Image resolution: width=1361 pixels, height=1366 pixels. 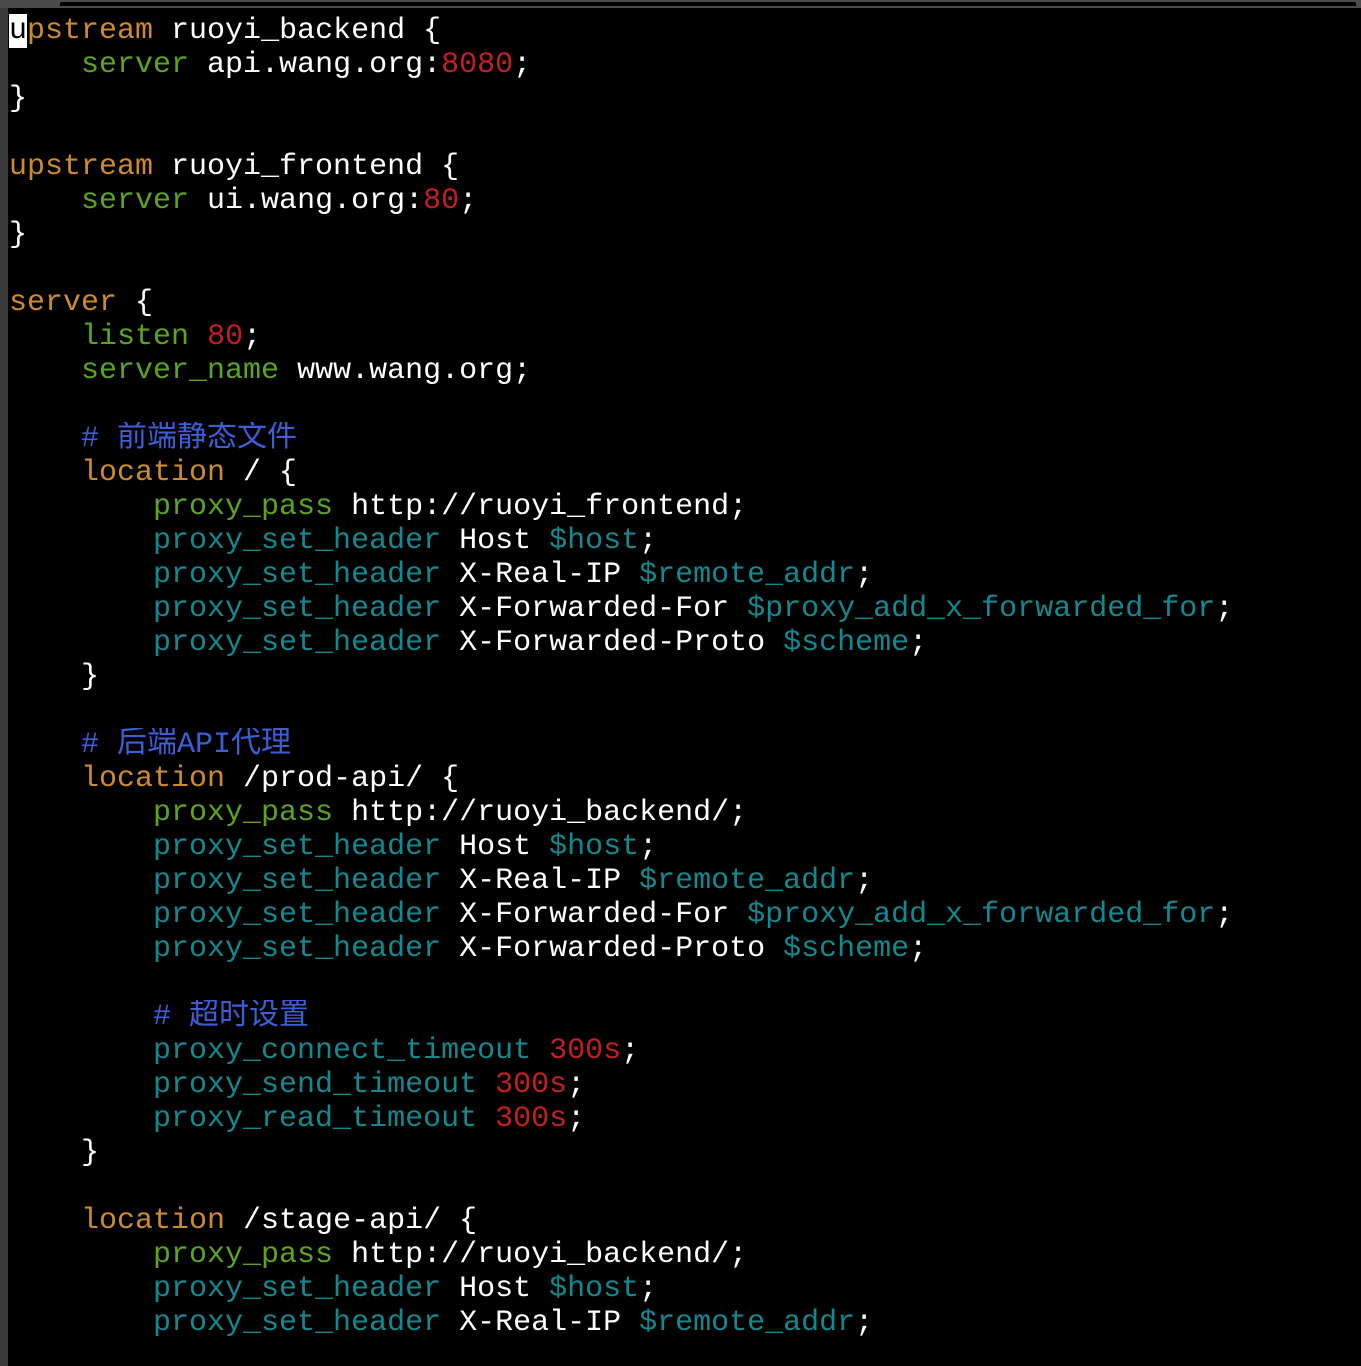 What do you see at coordinates (594, 1289) in the screenshot?
I see `code-variable: $host` at bounding box center [594, 1289].